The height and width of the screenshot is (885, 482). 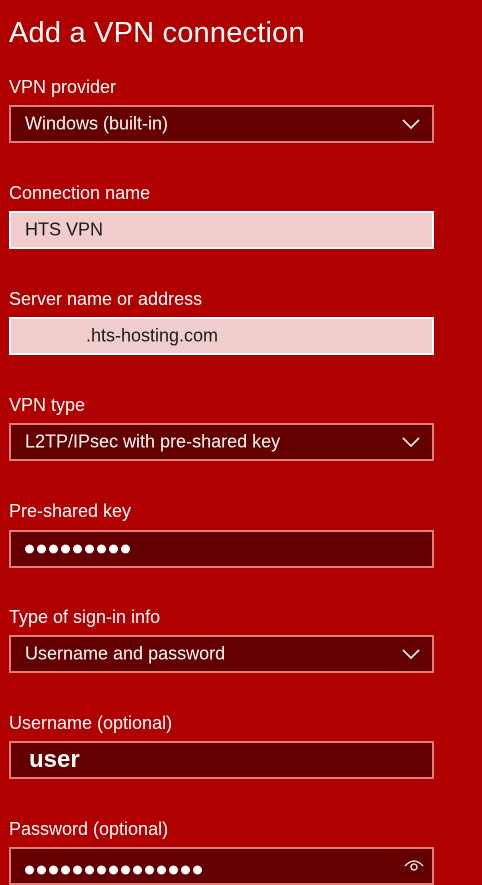 What do you see at coordinates (221, 549) in the screenshot?
I see `pre-shared-key-input` at bounding box center [221, 549].